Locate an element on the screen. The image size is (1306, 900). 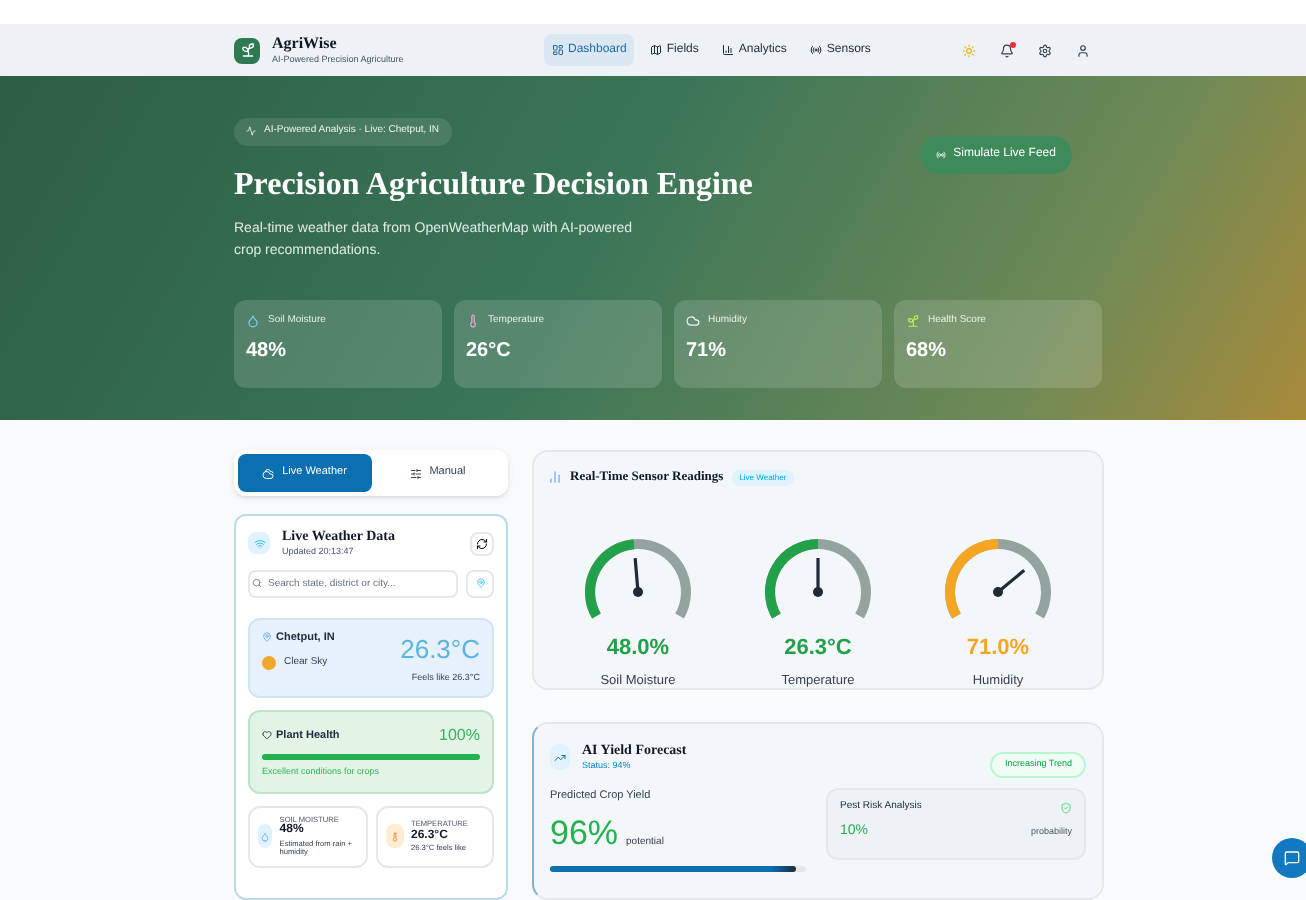
yield-value: 96% is located at coordinates (584, 834).